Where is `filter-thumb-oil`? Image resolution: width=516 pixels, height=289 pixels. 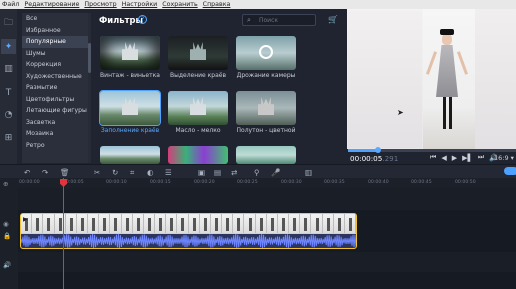 filter-thumb-oil is located at coordinates (198, 108).